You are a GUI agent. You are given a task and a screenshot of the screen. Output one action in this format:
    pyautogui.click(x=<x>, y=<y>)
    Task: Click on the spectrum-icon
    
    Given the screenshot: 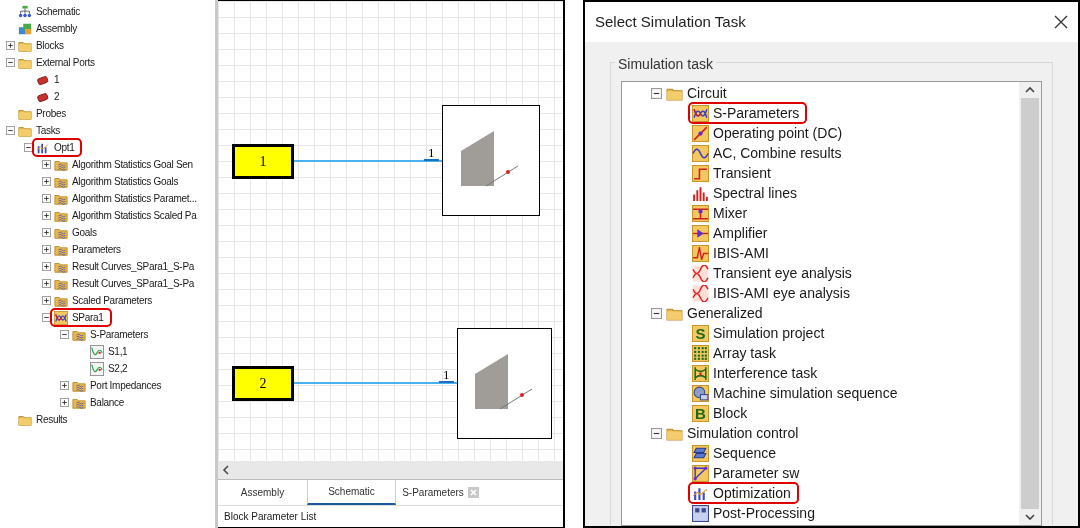 What is the action you would take?
    pyautogui.click(x=700, y=193)
    